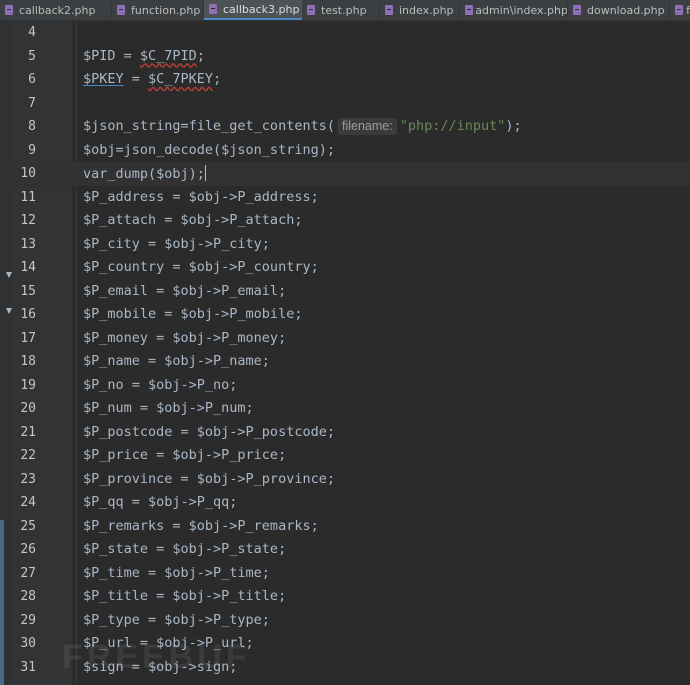 The height and width of the screenshot is (685, 690). Describe the element at coordinates (28, 526) in the screenshot. I see `line-number: 25` at that location.